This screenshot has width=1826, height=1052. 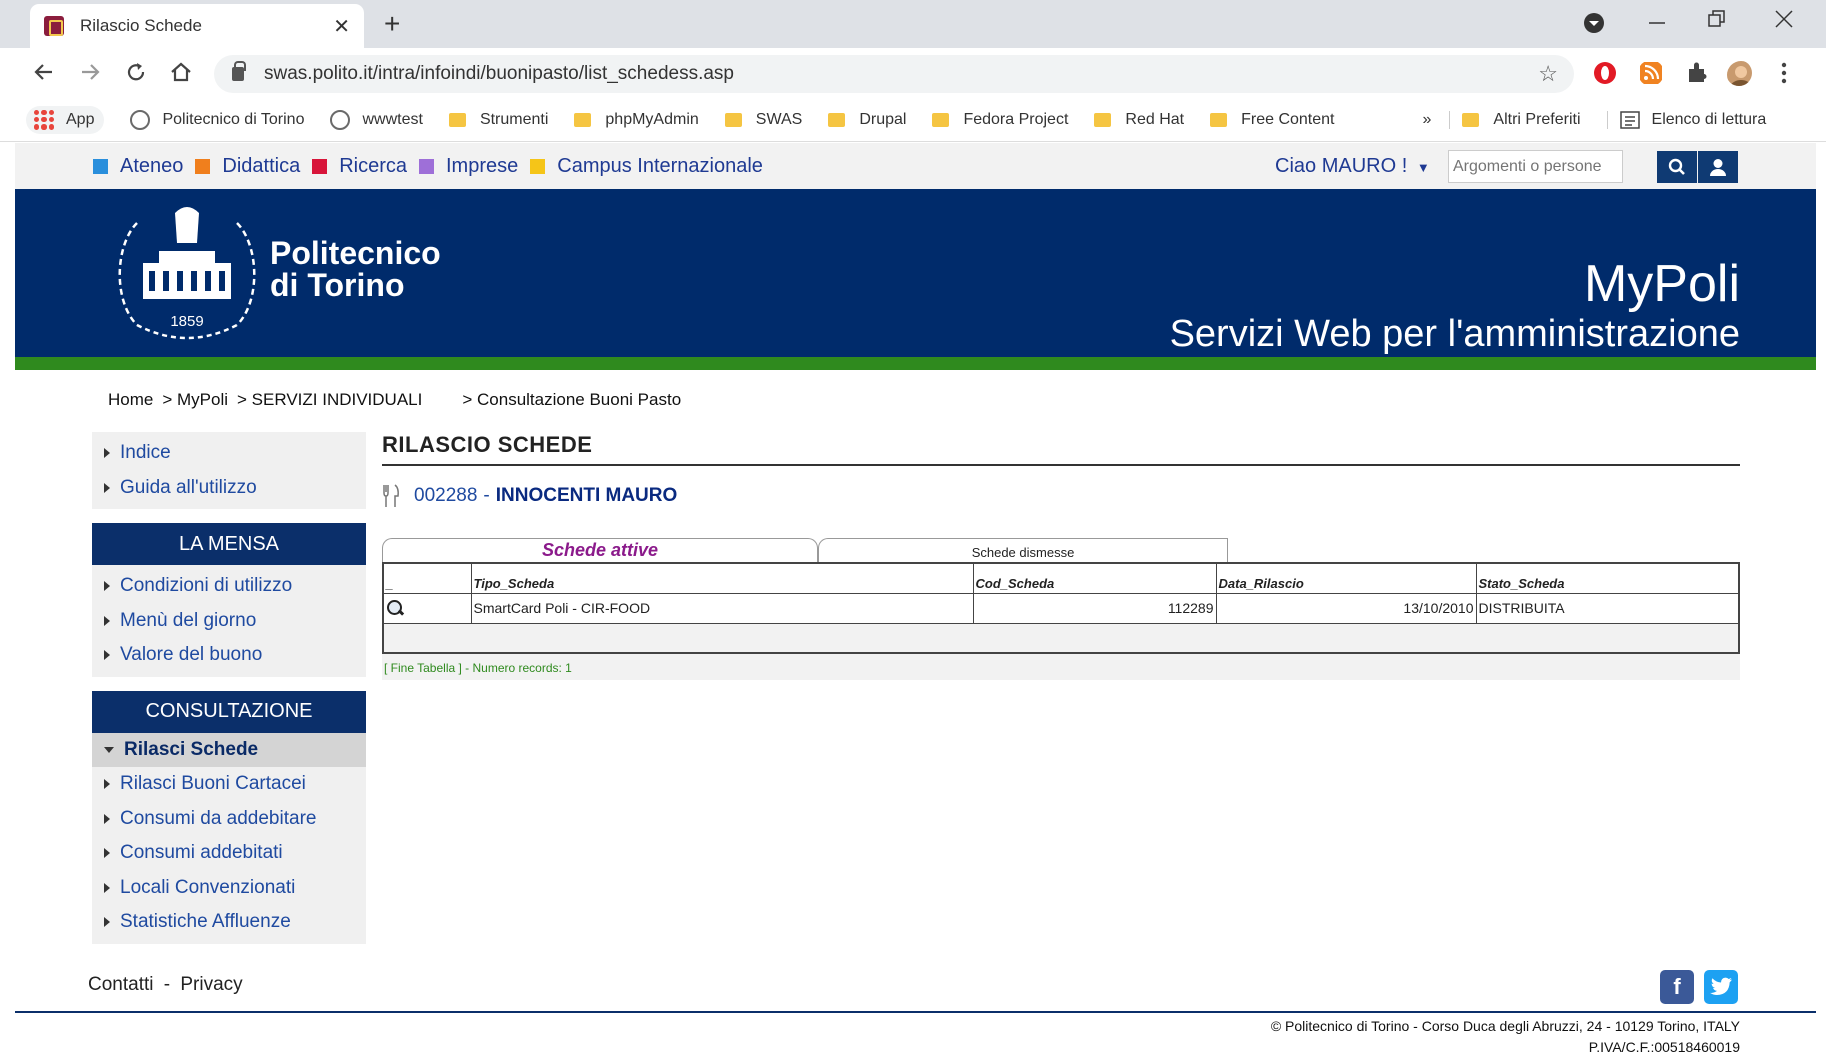 I want to click on sidebar-item-label: Consumi da addebitare, so click(x=218, y=818).